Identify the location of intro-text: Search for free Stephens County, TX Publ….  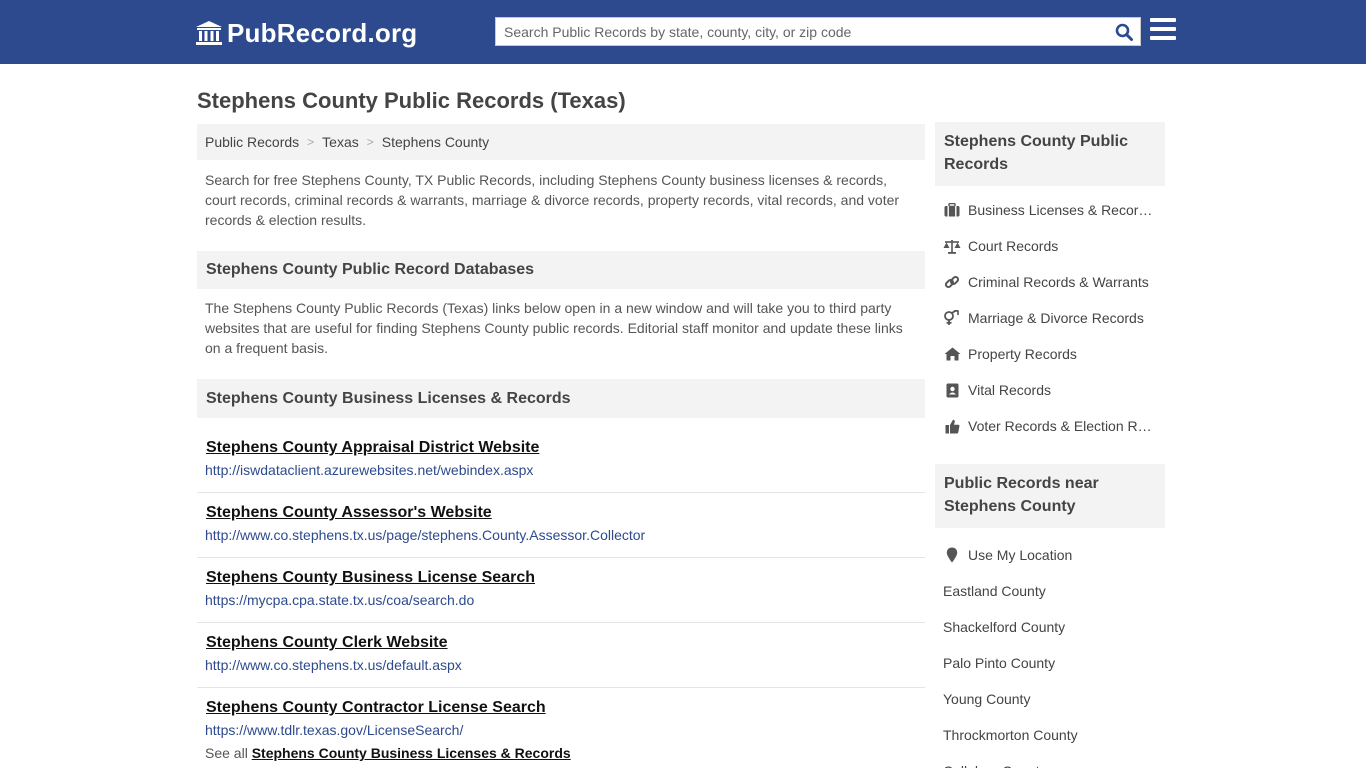
(552, 200).